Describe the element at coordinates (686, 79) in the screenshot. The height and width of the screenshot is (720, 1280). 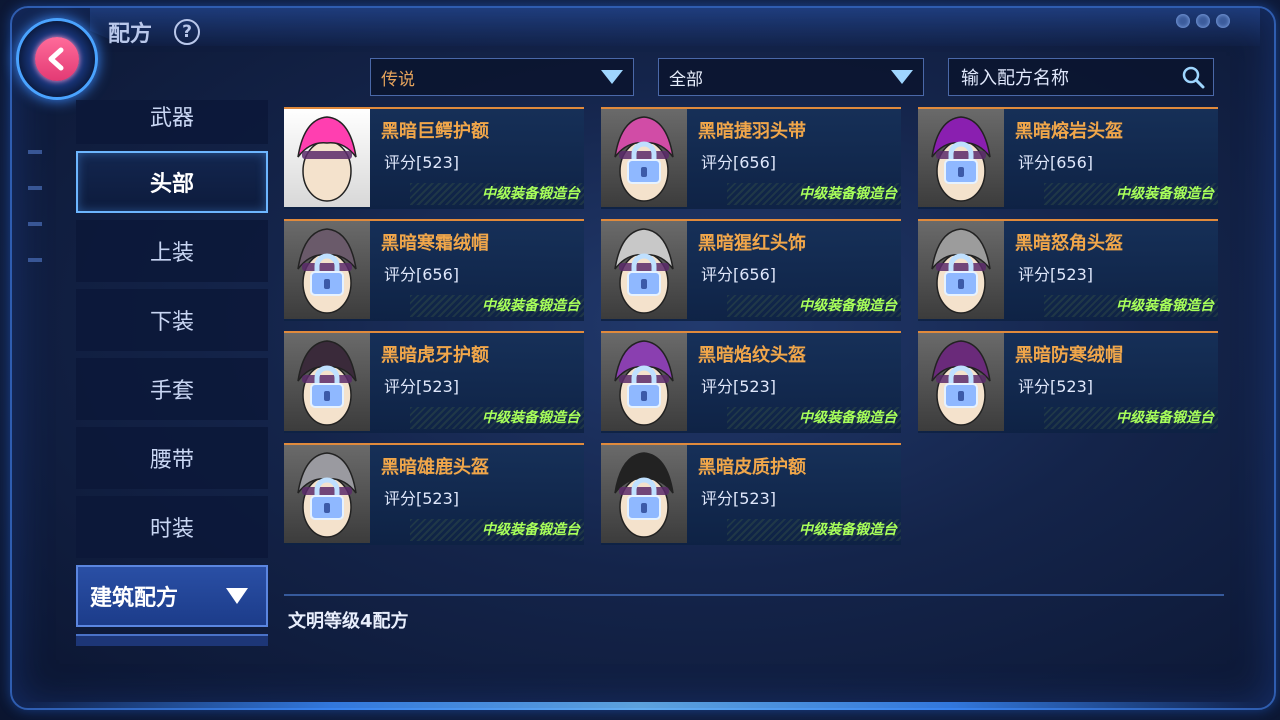
I see `category-value: 全部` at that location.